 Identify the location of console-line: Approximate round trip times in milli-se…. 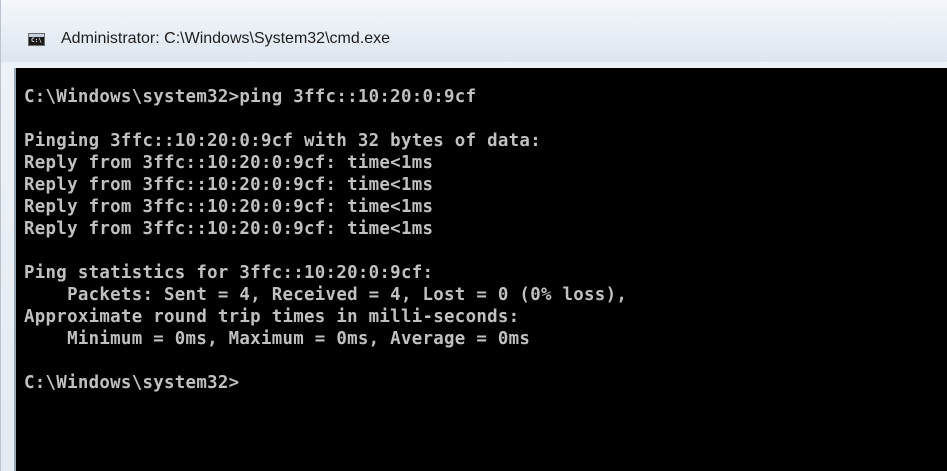
(272, 317).